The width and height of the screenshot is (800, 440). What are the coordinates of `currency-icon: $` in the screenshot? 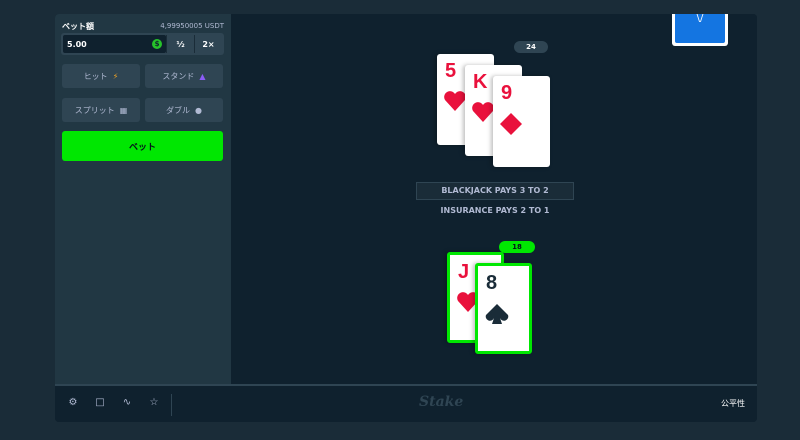 It's located at (157, 44).